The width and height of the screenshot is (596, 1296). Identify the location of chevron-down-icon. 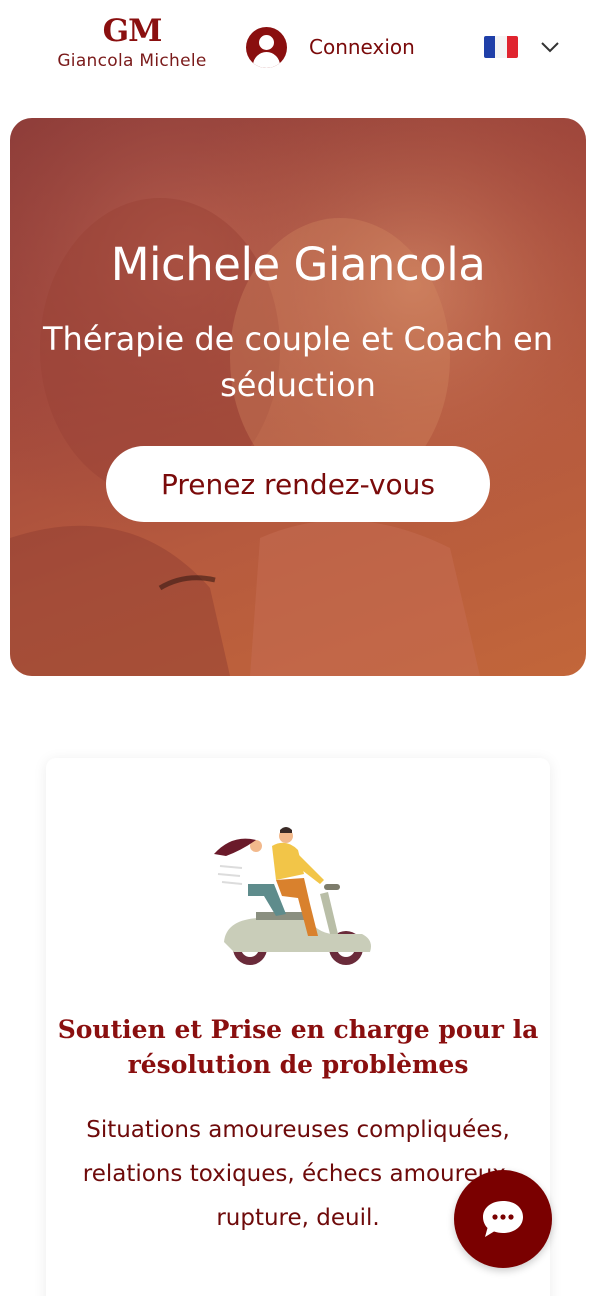
(550, 47).